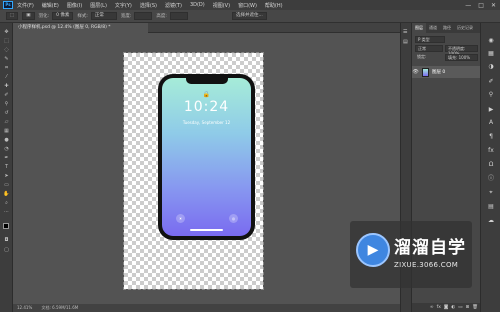 The width and height of the screenshot is (500, 312). What do you see at coordinates (405, 32) in the screenshot?
I see `history-panel-icon: ☰` at bounding box center [405, 32].